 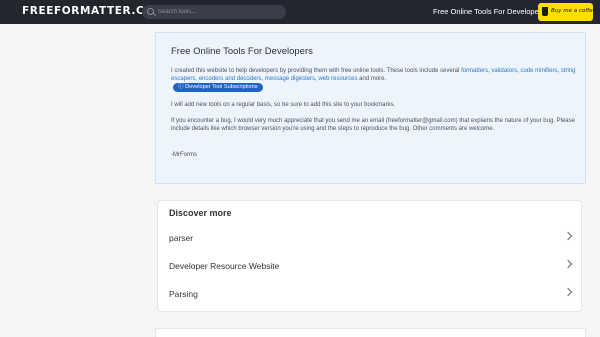 I want to click on discover-item-developer-resource-website: Developer Resource Website, so click(x=371, y=266).